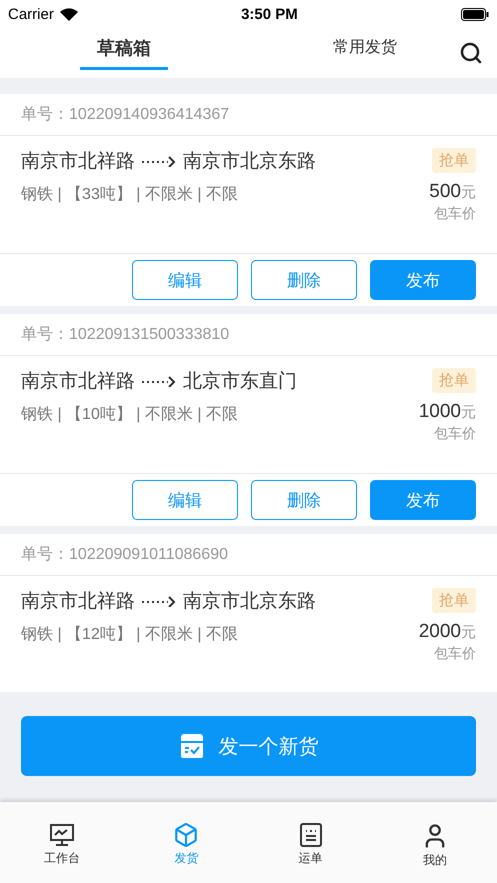 This screenshot has width=497, height=883. What do you see at coordinates (125, 115) in the screenshot?
I see `order-number: 单号：102209140936414367` at bounding box center [125, 115].